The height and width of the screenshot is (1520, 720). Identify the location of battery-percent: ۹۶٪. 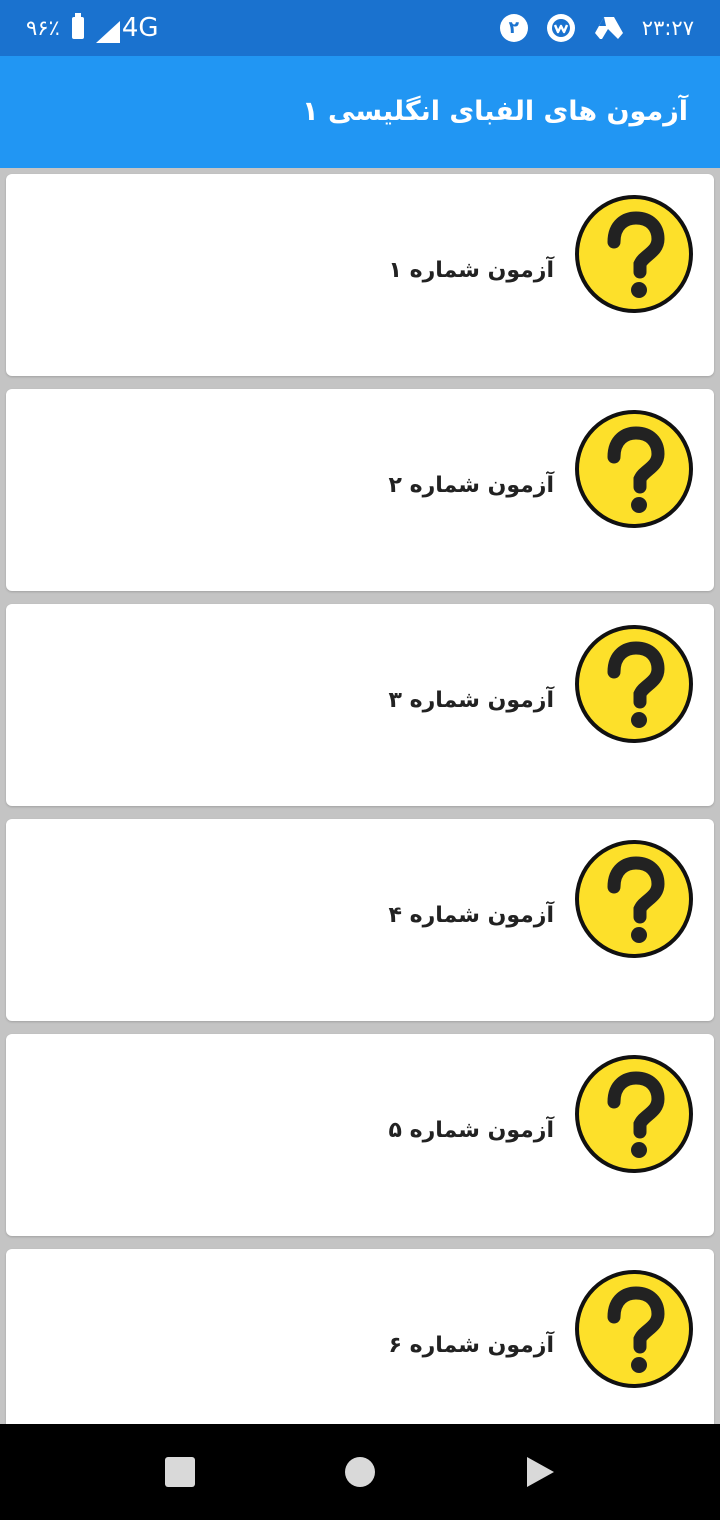
(43, 28).